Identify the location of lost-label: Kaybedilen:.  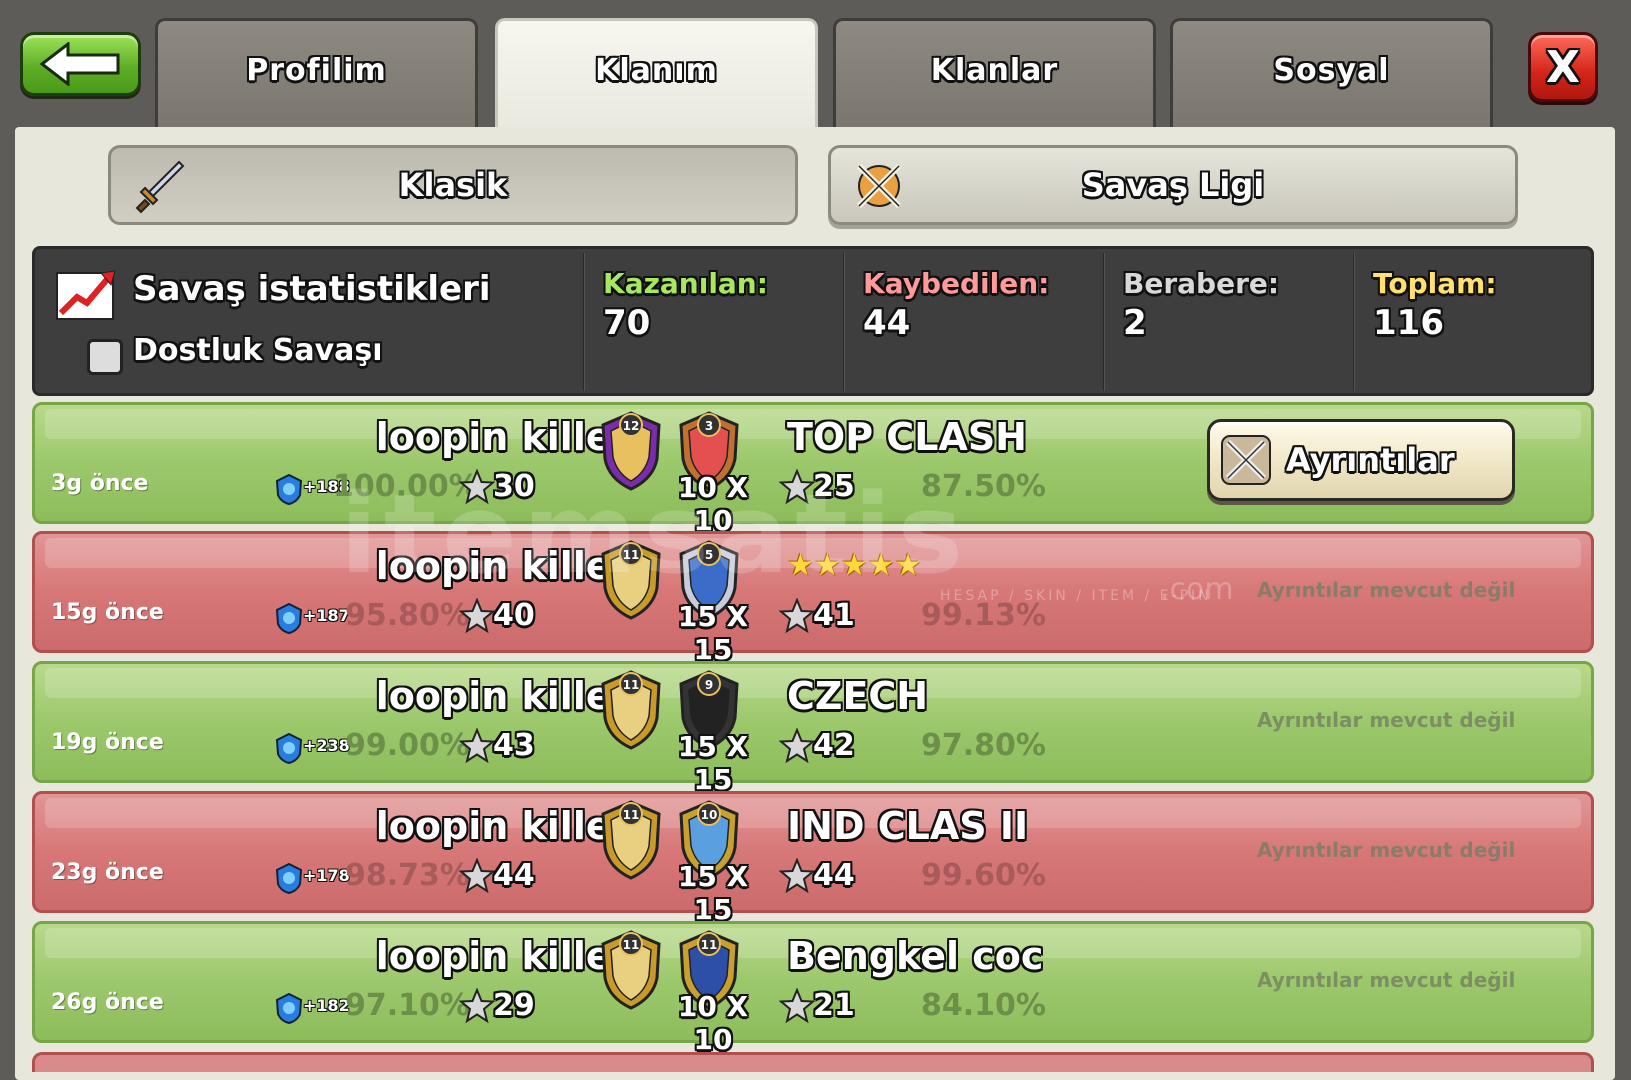
(956, 283).